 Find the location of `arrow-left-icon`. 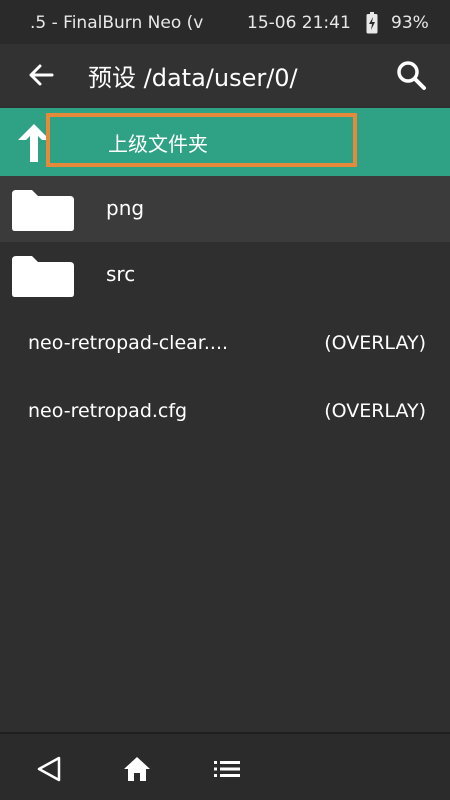

arrow-left-icon is located at coordinates (41, 75).